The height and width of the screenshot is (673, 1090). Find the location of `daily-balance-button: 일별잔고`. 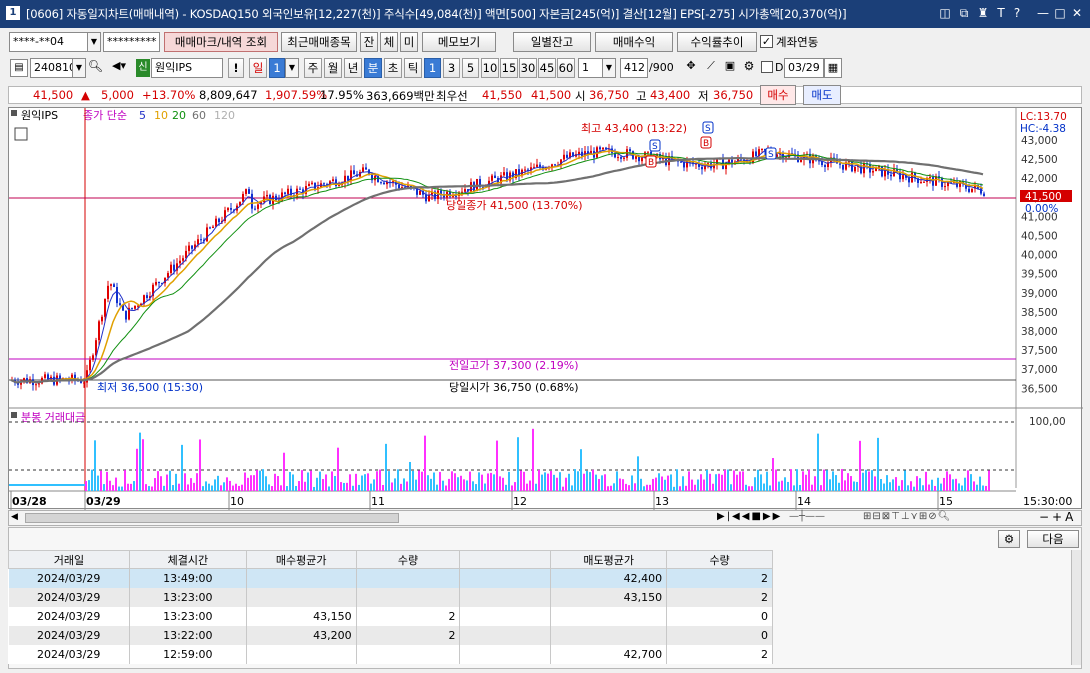

daily-balance-button: 일별잔고 is located at coordinates (552, 42).